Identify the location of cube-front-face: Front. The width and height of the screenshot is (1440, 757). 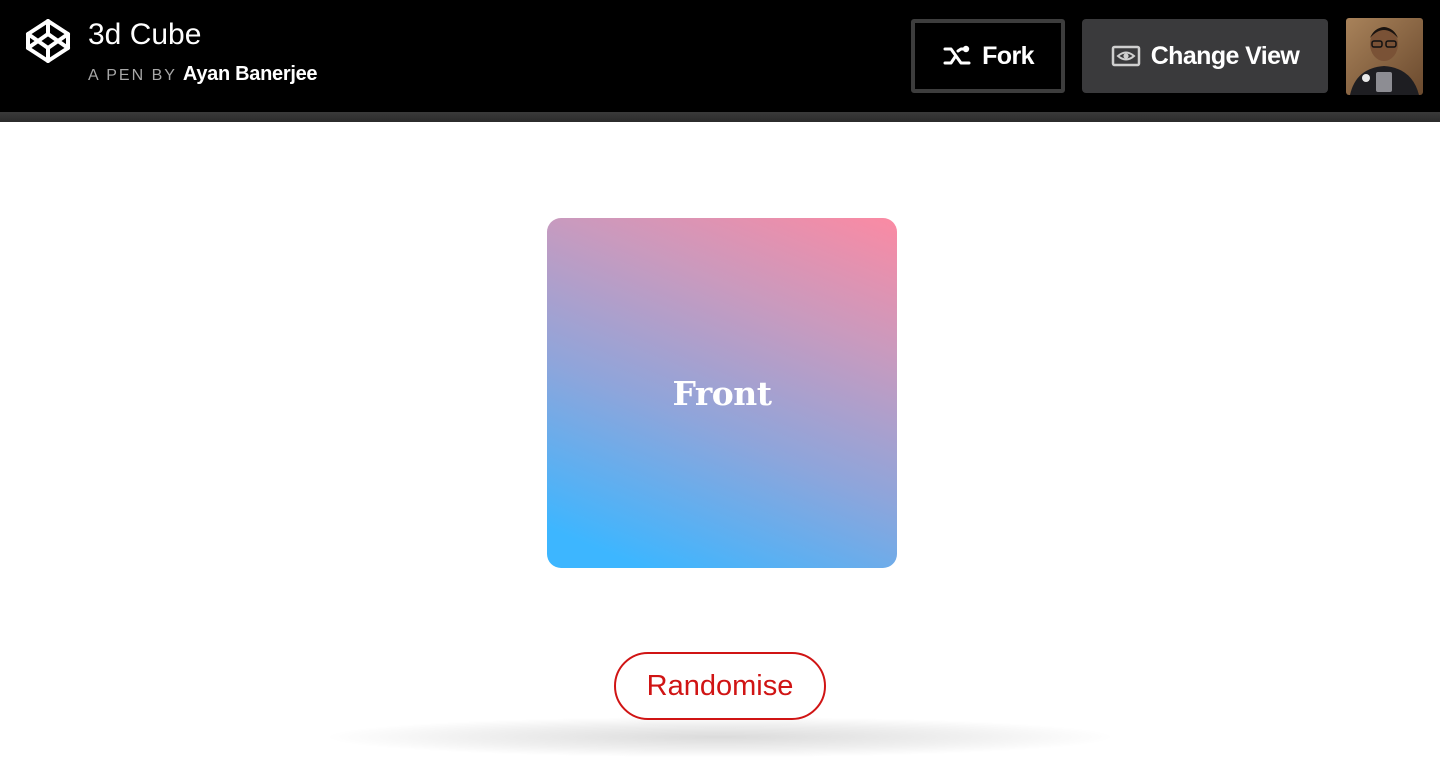
(722, 393).